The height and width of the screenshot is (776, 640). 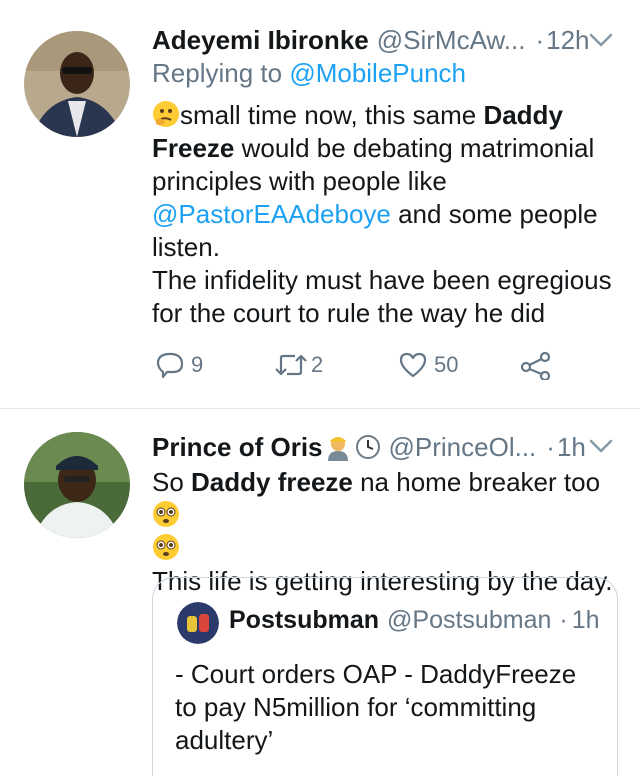 I want to click on quoted-display-name: Postsubman, so click(x=304, y=619).